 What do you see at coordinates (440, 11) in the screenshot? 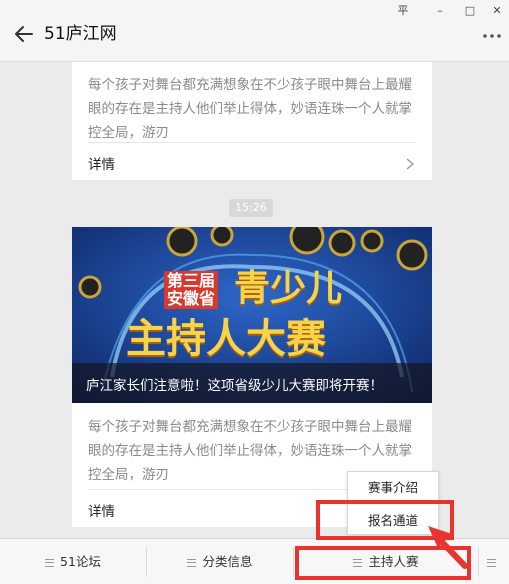
I see `minimize-icon: –` at bounding box center [440, 11].